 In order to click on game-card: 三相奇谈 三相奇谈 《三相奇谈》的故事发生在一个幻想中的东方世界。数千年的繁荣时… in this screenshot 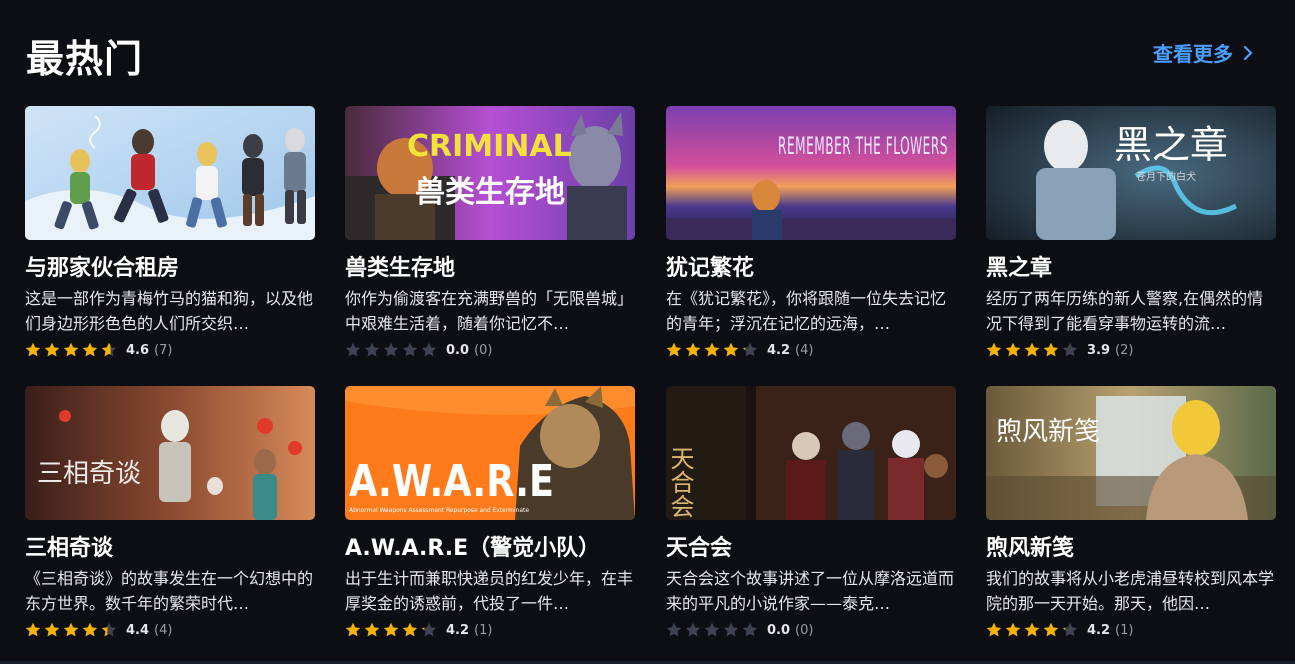, I will do `click(170, 513)`.